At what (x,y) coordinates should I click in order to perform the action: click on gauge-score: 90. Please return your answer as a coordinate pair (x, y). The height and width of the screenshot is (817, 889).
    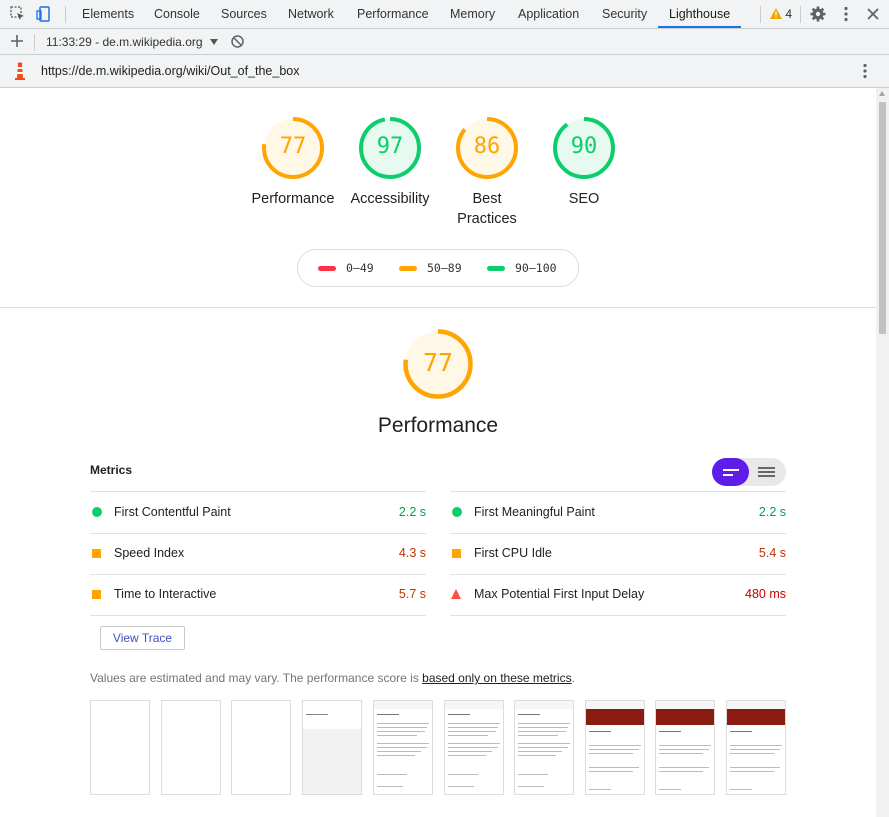
    Looking at the image, I should click on (584, 146).